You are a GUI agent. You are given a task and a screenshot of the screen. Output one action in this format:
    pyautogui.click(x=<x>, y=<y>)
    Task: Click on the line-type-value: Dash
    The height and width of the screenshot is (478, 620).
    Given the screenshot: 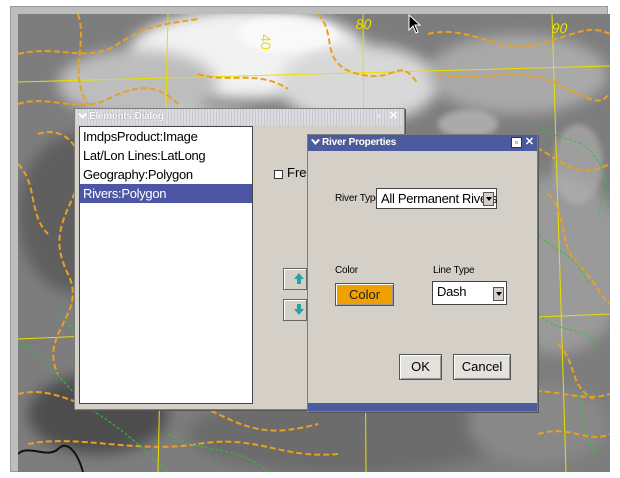 What is the action you would take?
    pyautogui.click(x=452, y=291)
    